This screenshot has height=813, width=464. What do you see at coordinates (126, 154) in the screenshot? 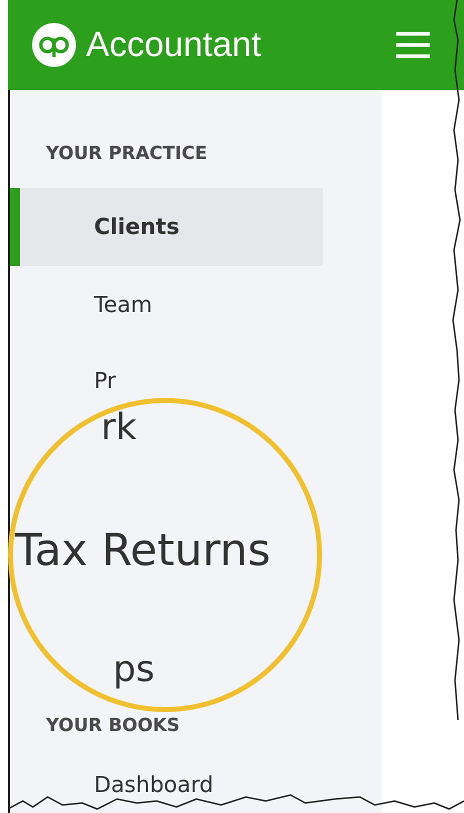
I see `section-heading: YOUR PRACTICE` at bounding box center [126, 154].